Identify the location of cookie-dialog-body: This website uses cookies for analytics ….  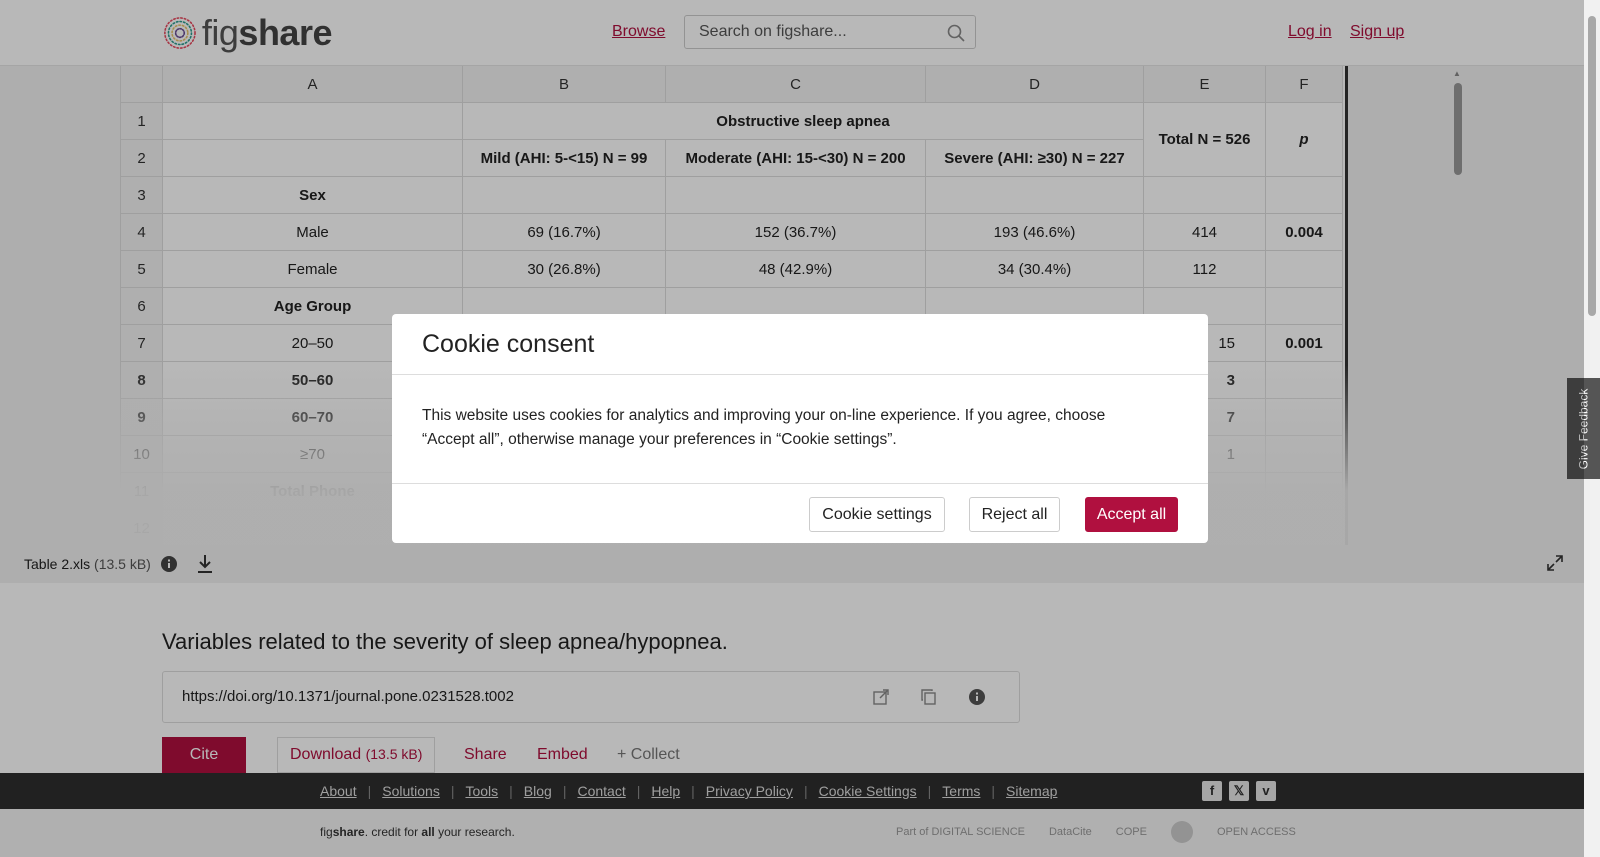
(764, 427).